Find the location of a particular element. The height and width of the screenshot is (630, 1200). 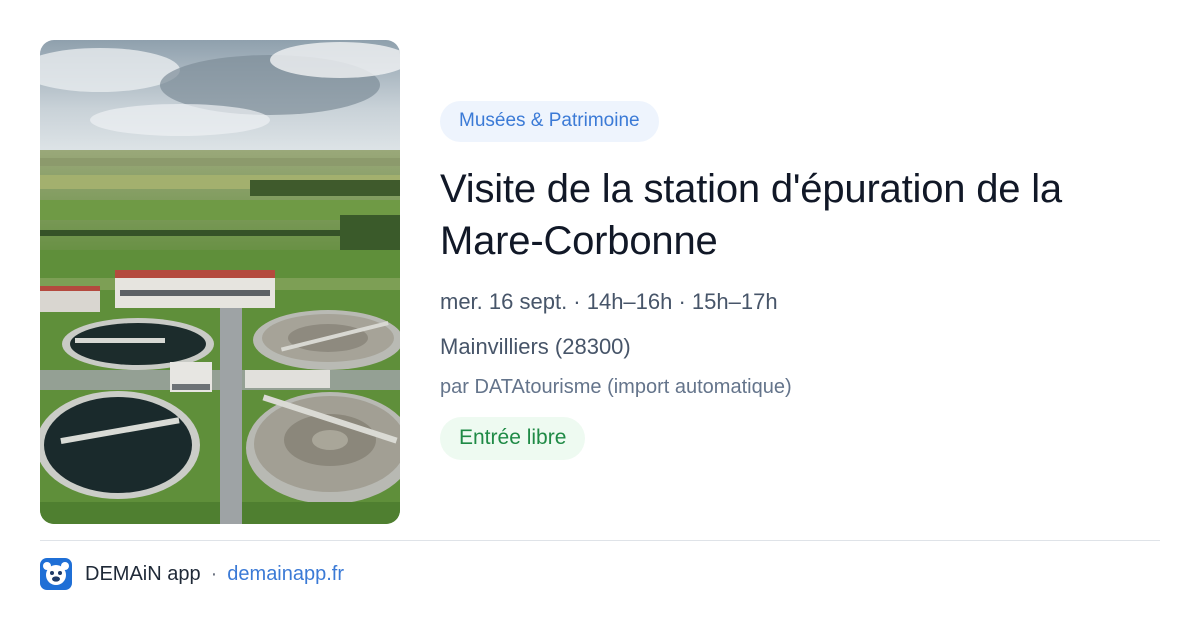

divider is located at coordinates (600, 540).